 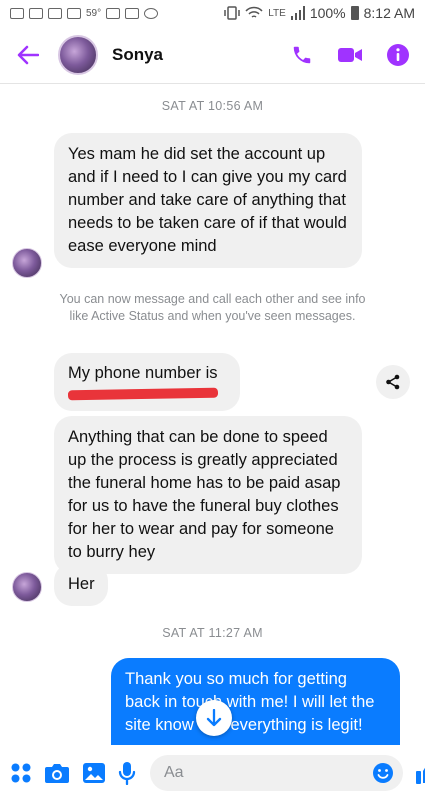 I want to click on arrow-down-icon, so click(x=214, y=718).